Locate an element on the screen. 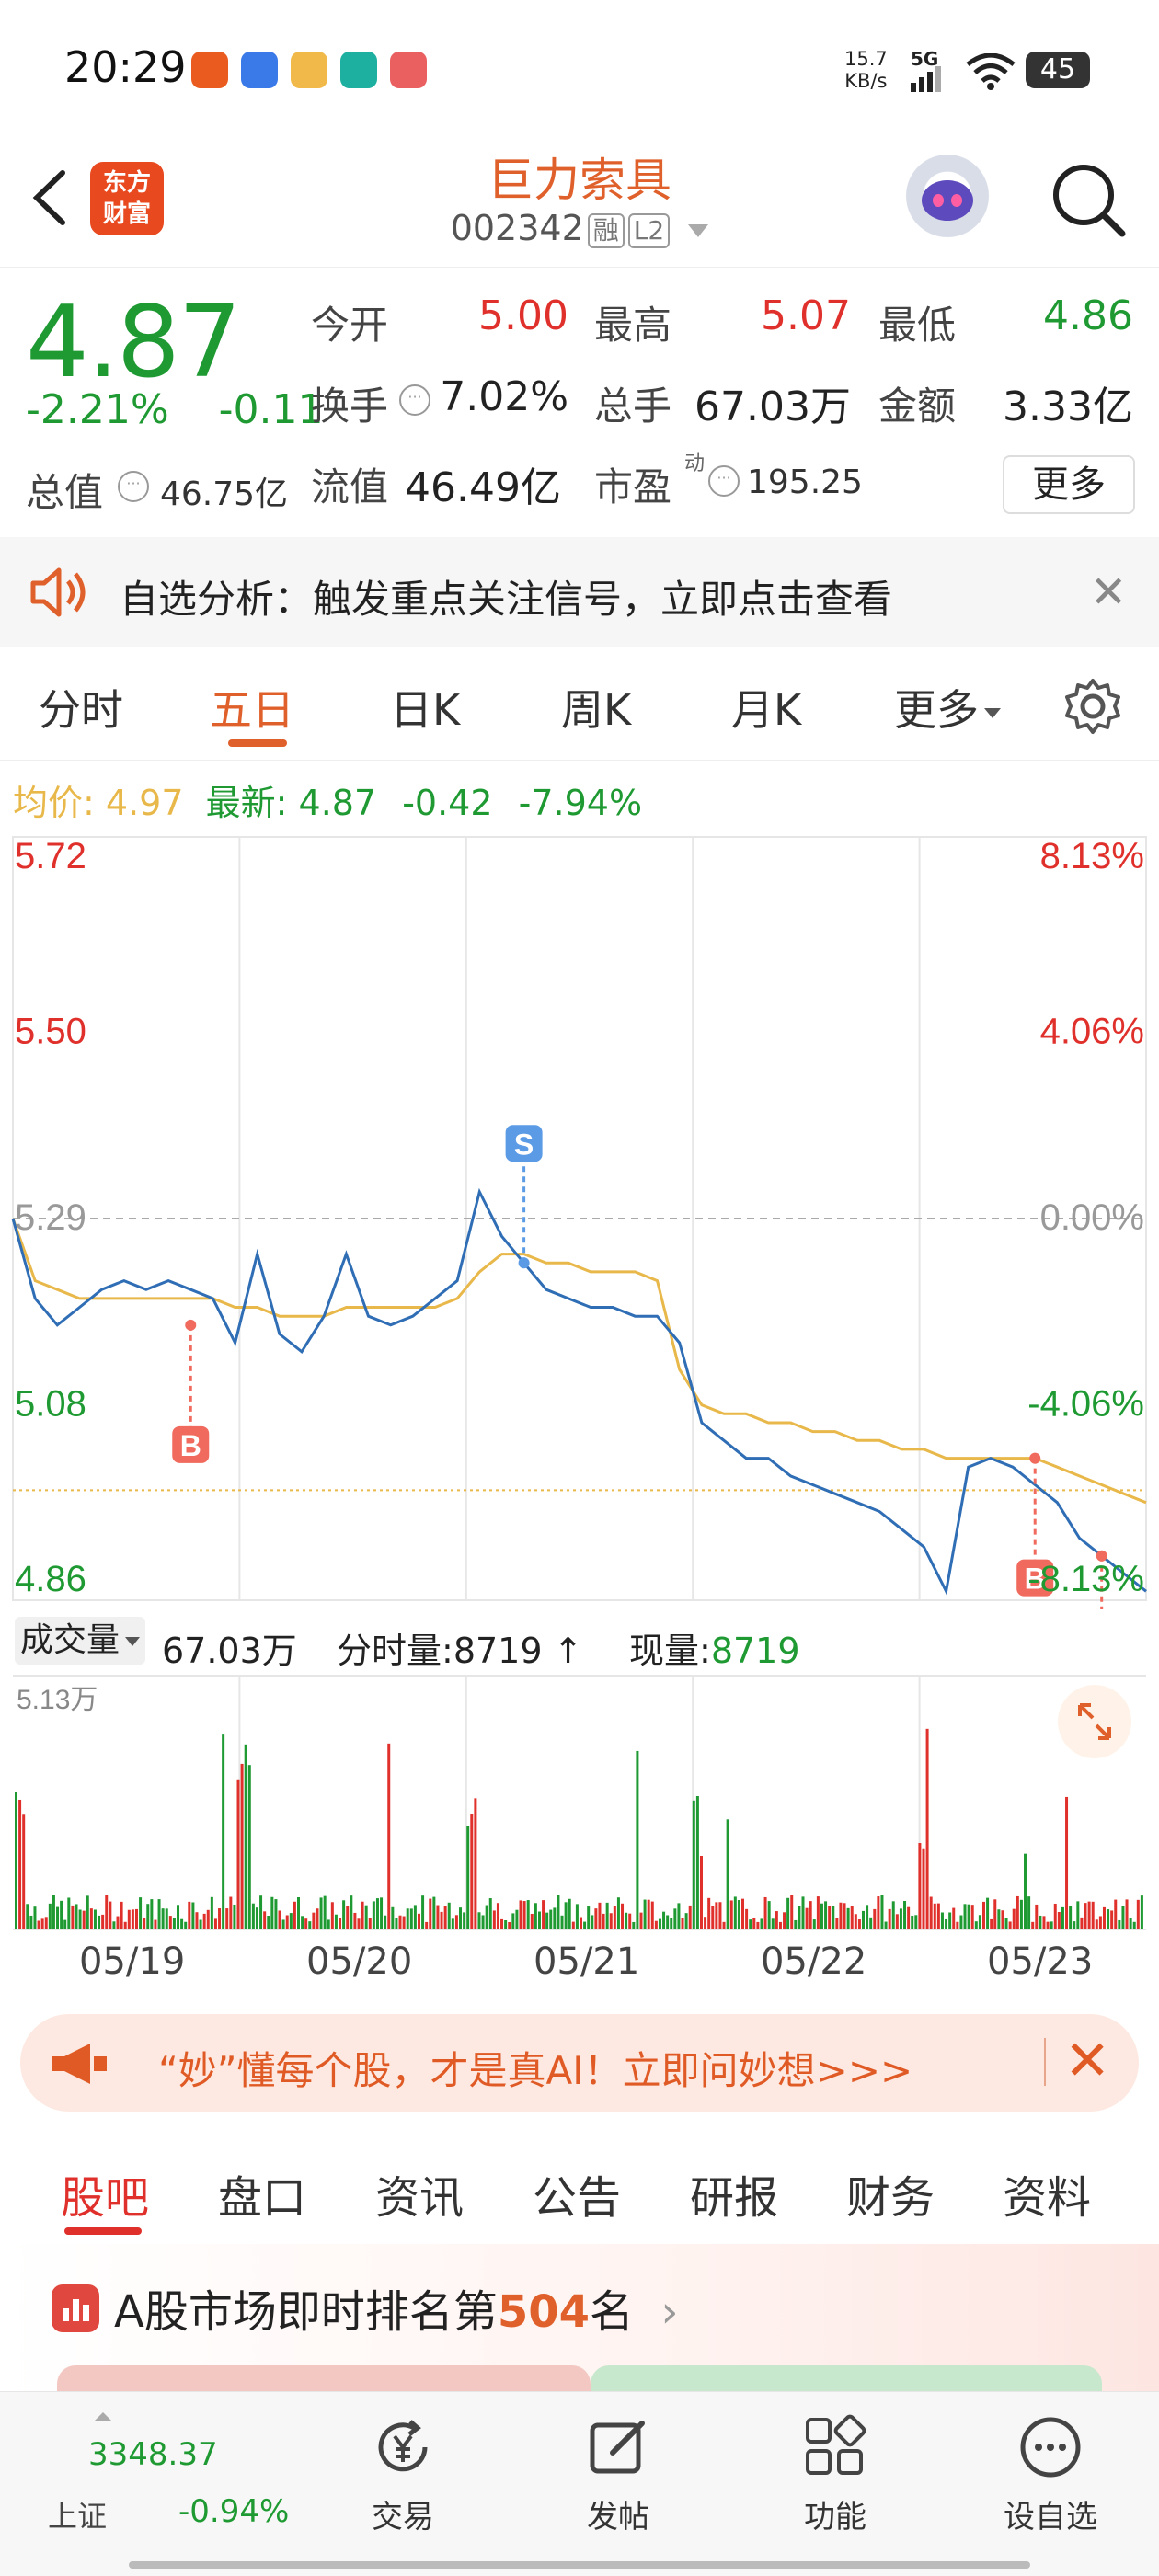 The image size is (1159, 2576). volume-total: 67.03万 is located at coordinates (229, 1651).